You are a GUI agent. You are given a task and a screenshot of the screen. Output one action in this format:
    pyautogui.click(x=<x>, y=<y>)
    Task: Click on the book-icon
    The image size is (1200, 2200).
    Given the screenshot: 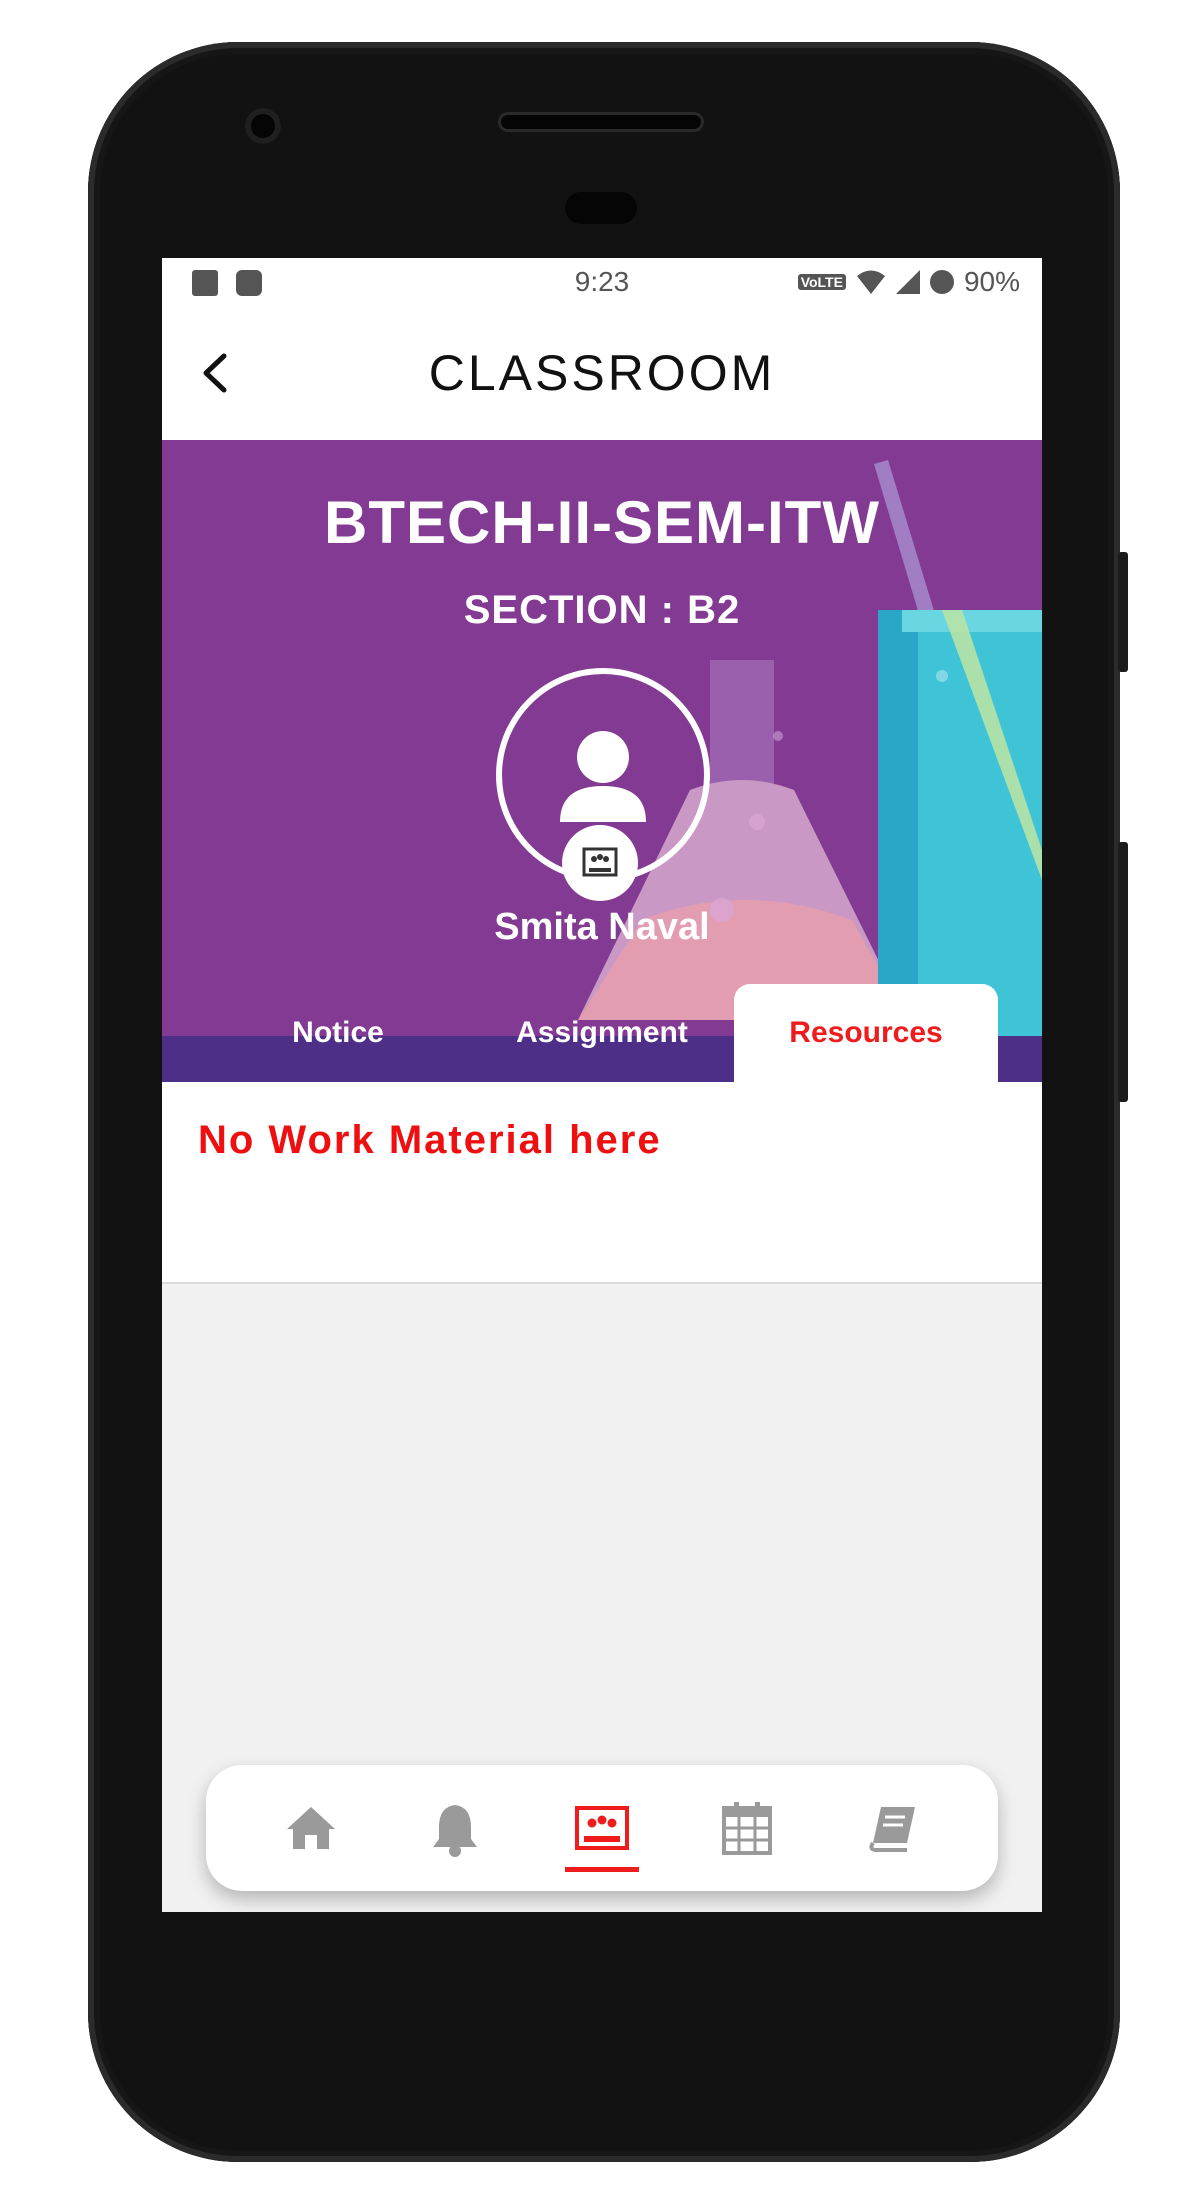 What is the action you would take?
    pyautogui.click(x=892, y=1829)
    